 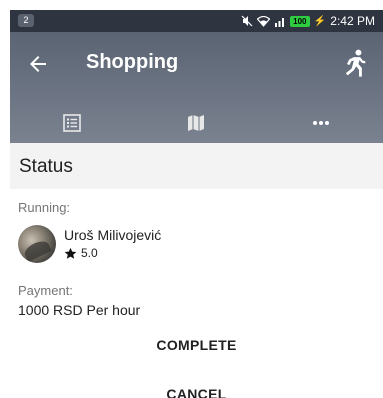 I want to click on back-button, so click(x=38, y=64).